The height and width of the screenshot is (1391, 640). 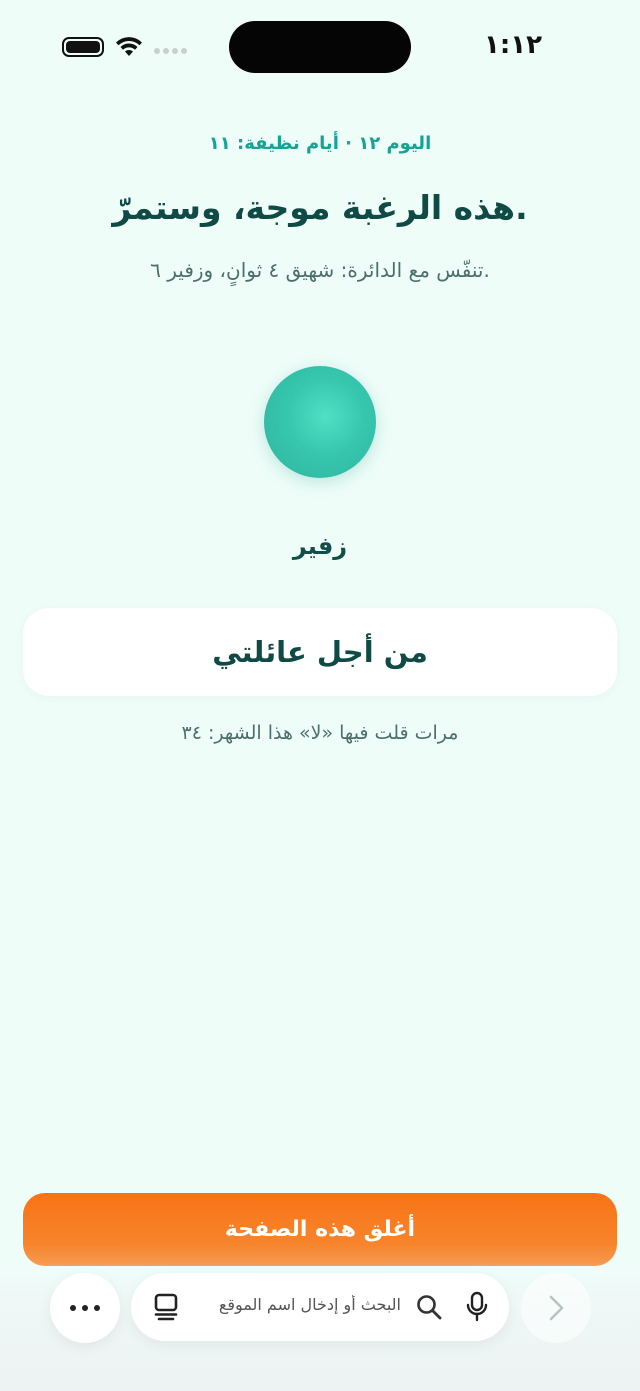 I want to click on tabs-icon, so click(x=166, y=1307).